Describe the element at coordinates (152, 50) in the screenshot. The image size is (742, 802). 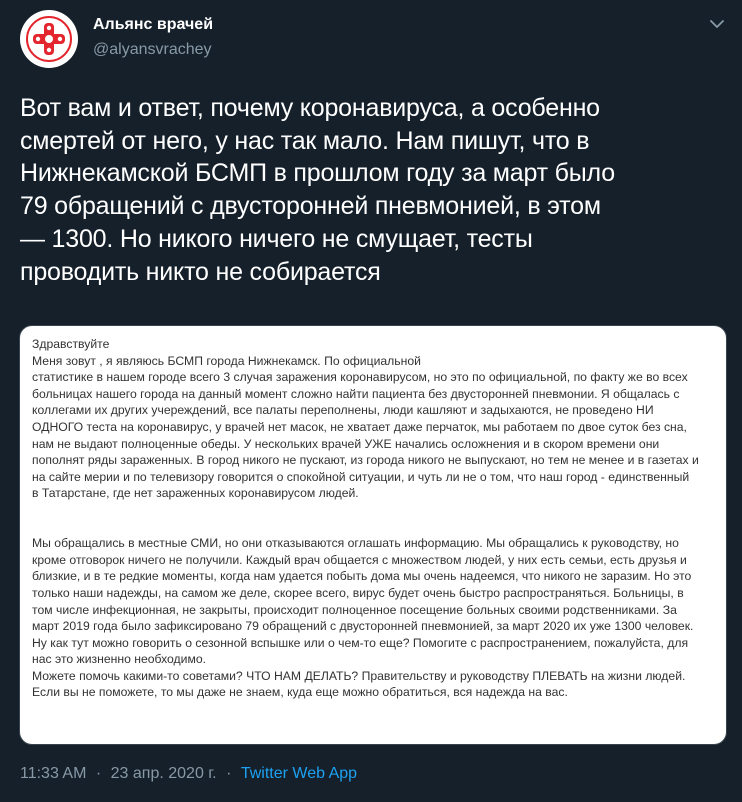
I see `author-handle: @alyansvrachey` at that location.